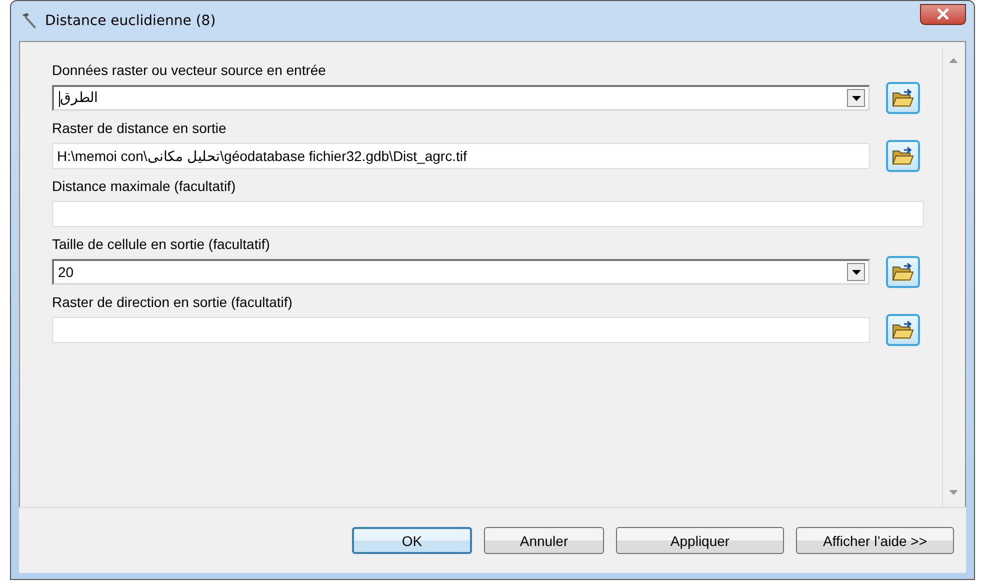 The width and height of the screenshot is (981, 583). I want to click on dropdown-field: 20, so click(461, 272).